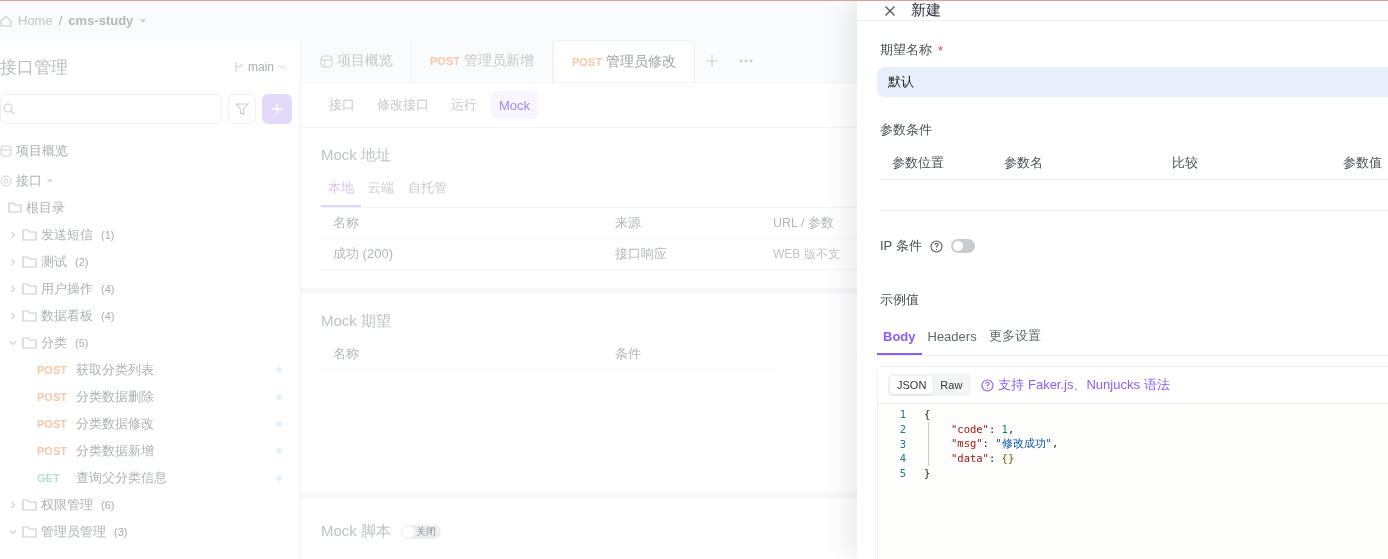 This screenshot has height=559, width=1388. I want to click on body-tab: Headers, so click(952, 338).